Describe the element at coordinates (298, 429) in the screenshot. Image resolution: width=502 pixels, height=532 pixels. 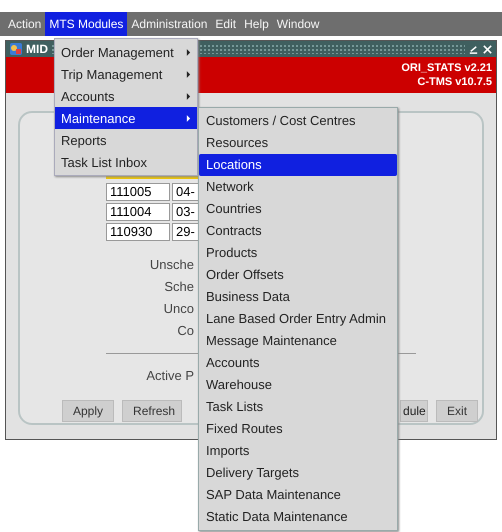
I see `menu-item: Fixed Routes` at that location.